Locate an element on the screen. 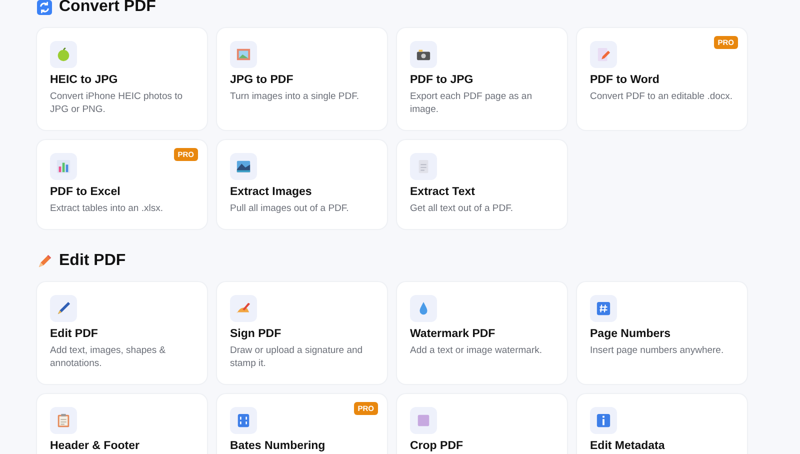  tool-title: Watermark PDF is located at coordinates (453, 334).